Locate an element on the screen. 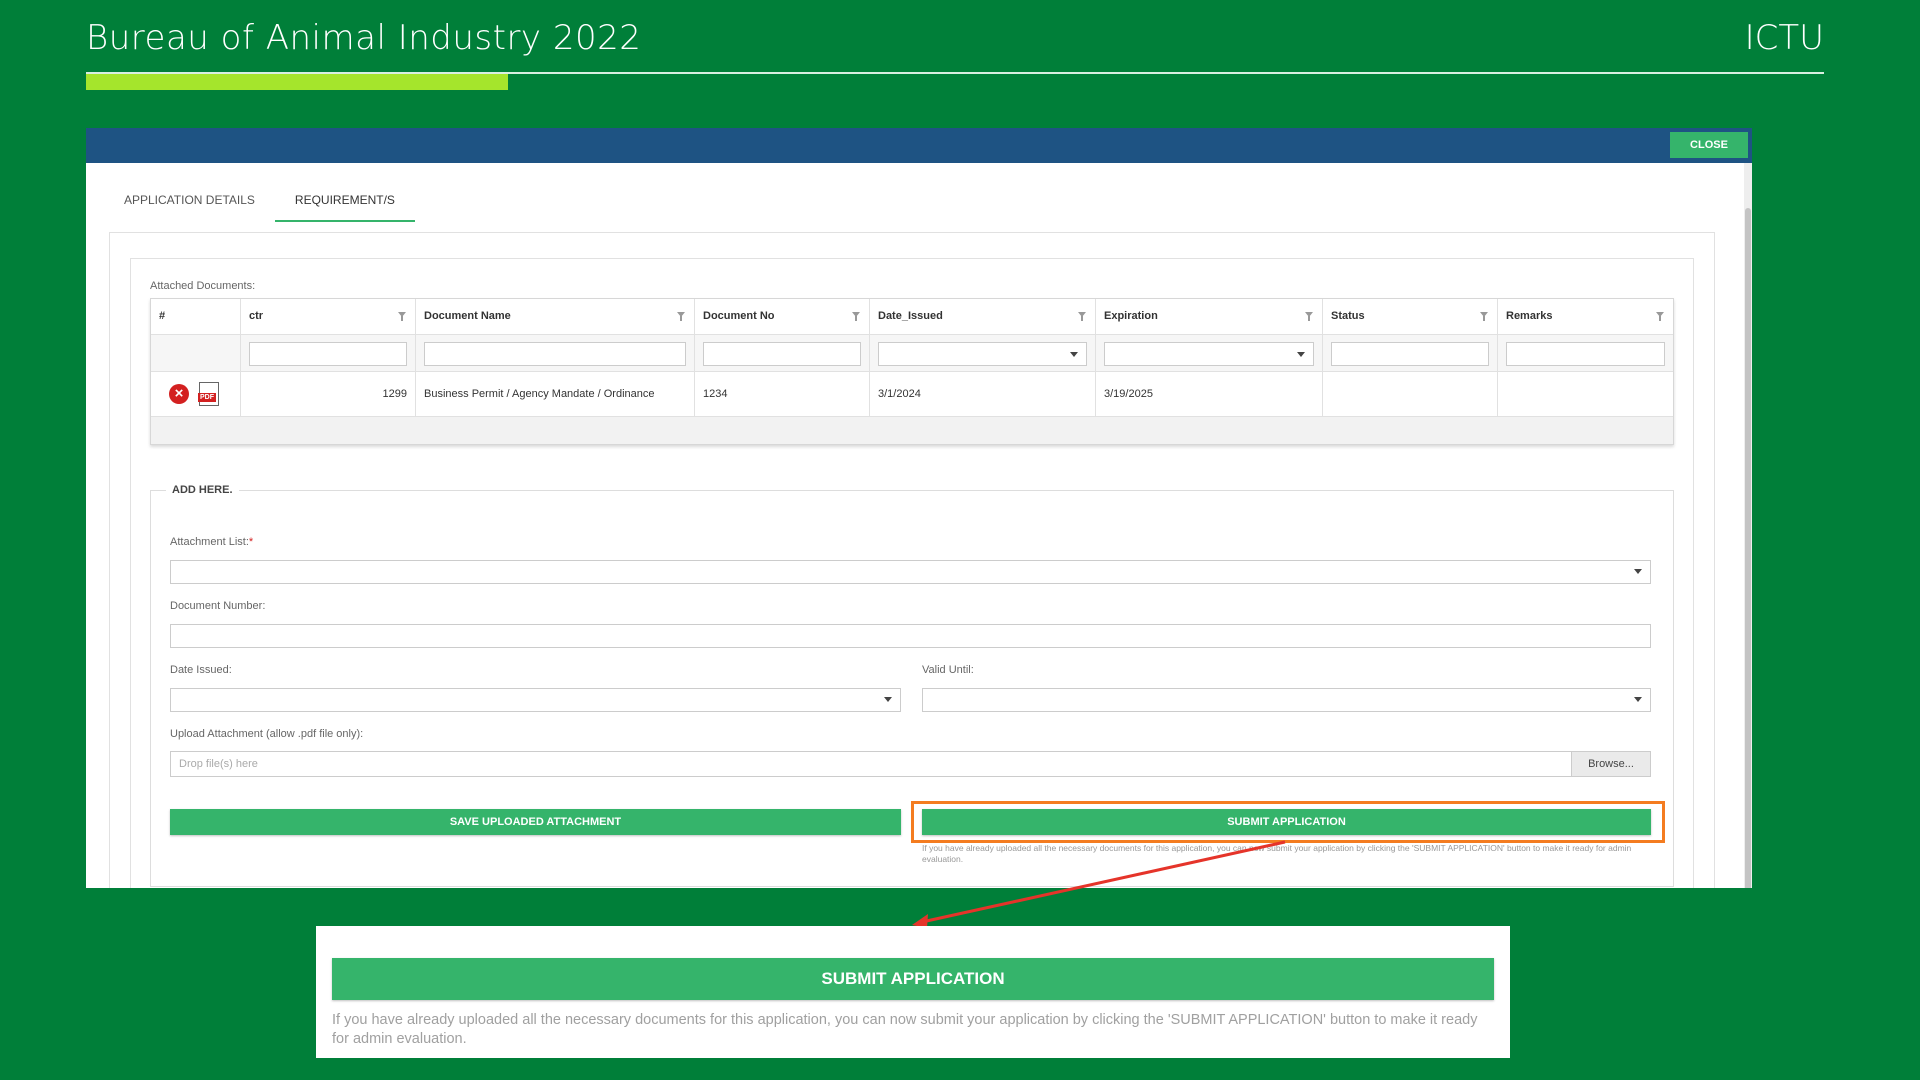  callout-arrow is located at coordinates (1099, 884).